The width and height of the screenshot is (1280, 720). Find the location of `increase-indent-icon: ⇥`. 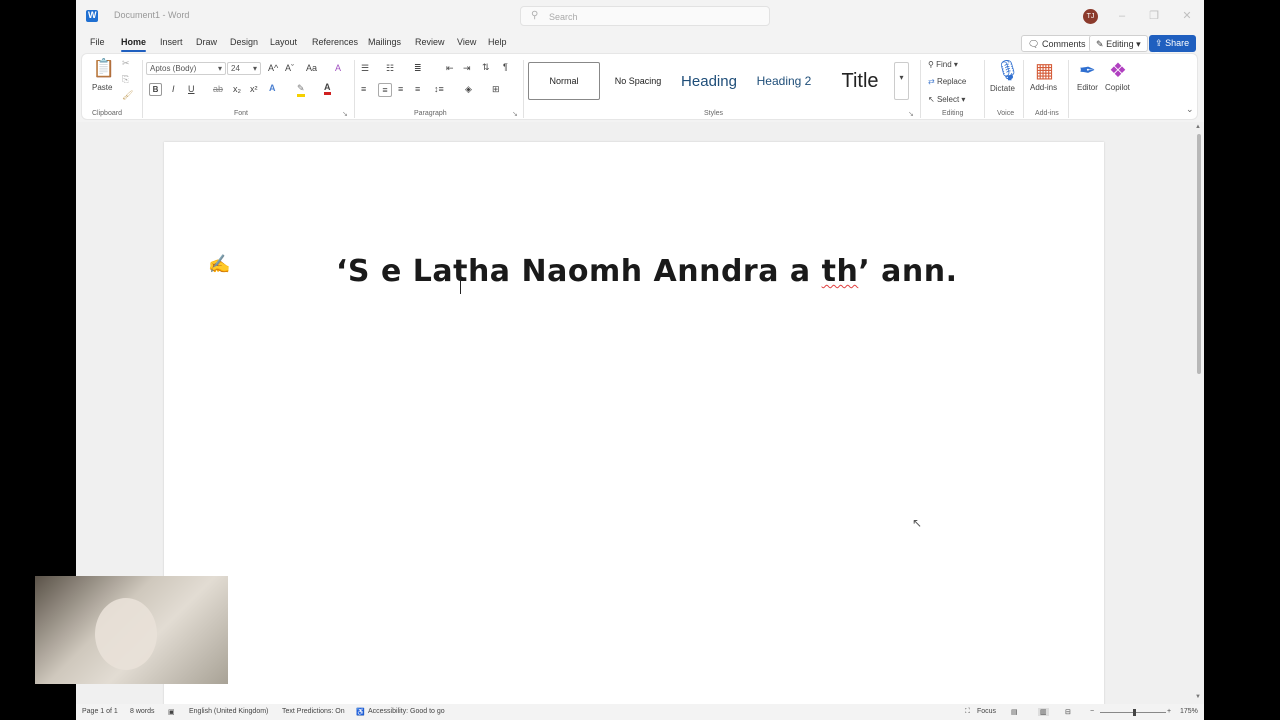

increase-indent-icon: ⇥ is located at coordinates (467, 68).